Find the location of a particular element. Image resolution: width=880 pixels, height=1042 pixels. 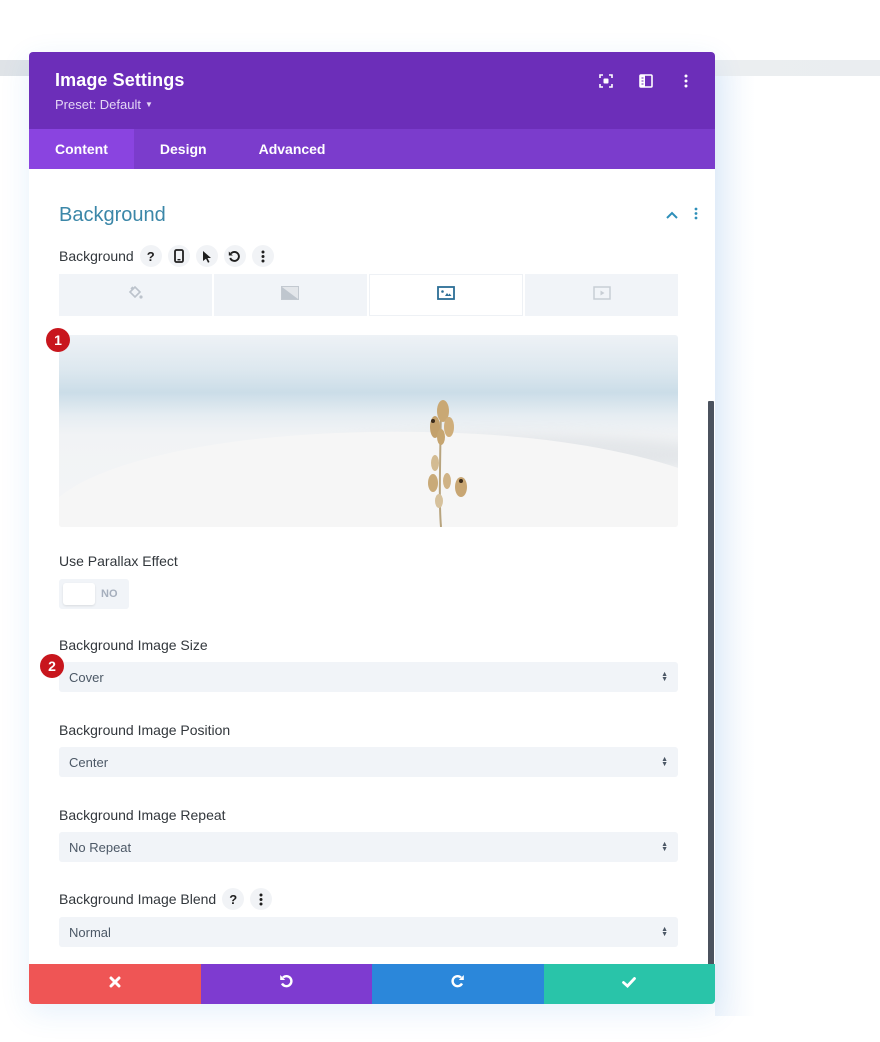

image-position-label: Background Image Position is located at coordinates (145, 730).